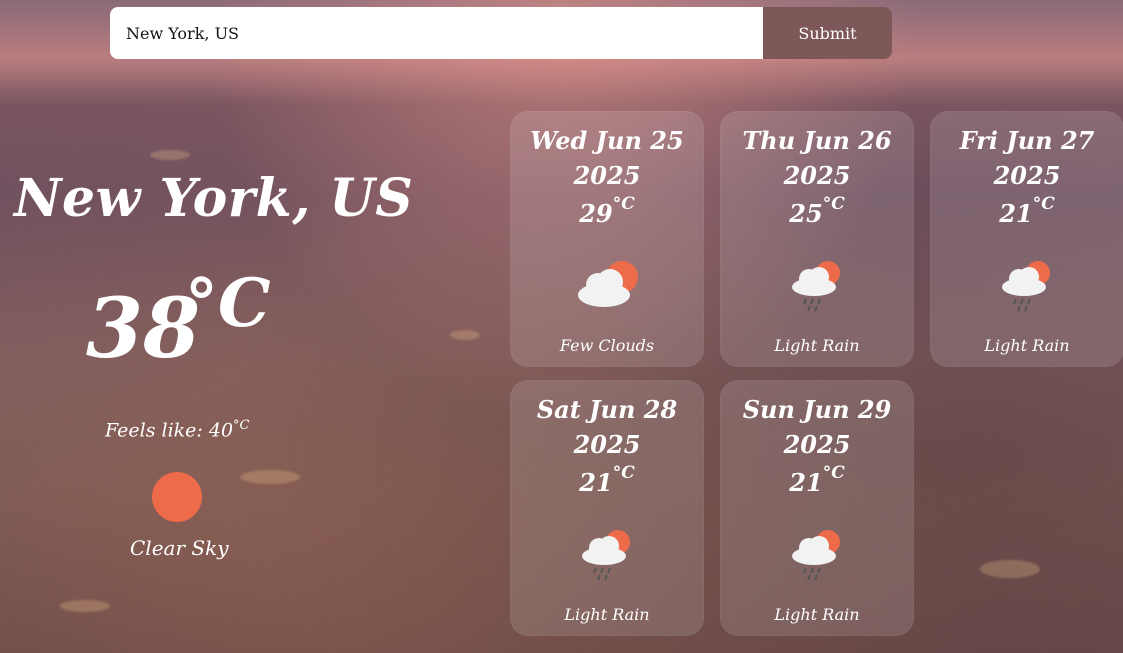 Image resolution: width=1123 pixels, height=653 pixels. I want to click on forecast-card: Wed Jun 25 2025 29°C Few Clouds, so click(607, 239).